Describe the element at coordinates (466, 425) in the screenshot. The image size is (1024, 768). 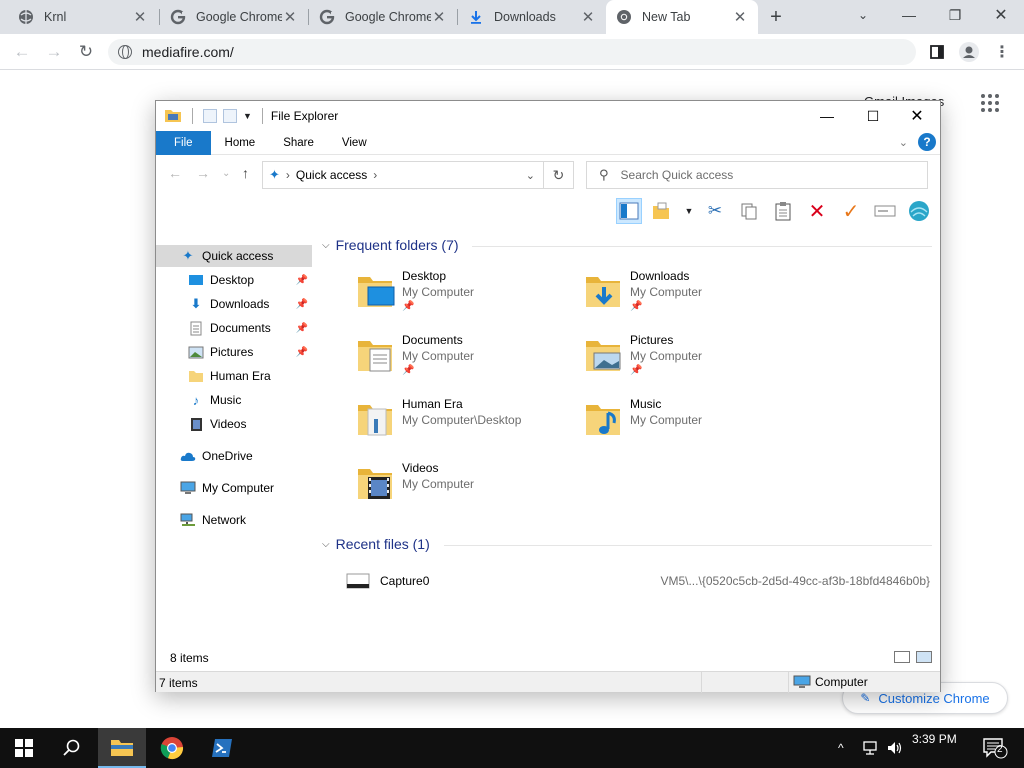
I see `folder-human-era: Human Era My Computer\Desktop` at that location.